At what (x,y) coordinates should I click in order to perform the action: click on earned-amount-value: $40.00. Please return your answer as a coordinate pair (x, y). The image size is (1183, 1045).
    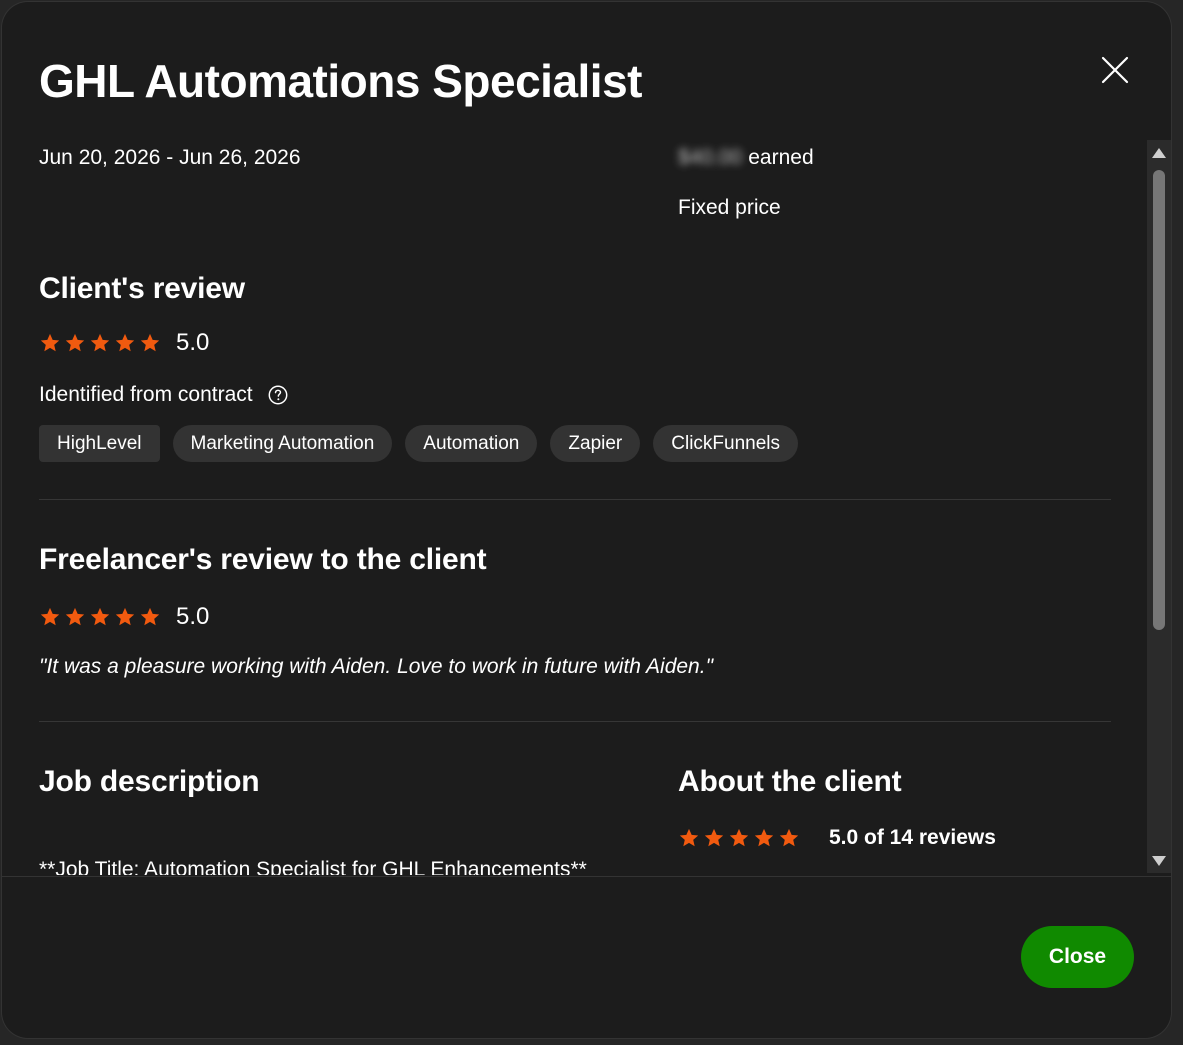
    Looking at the image, I should click on (710, 157).